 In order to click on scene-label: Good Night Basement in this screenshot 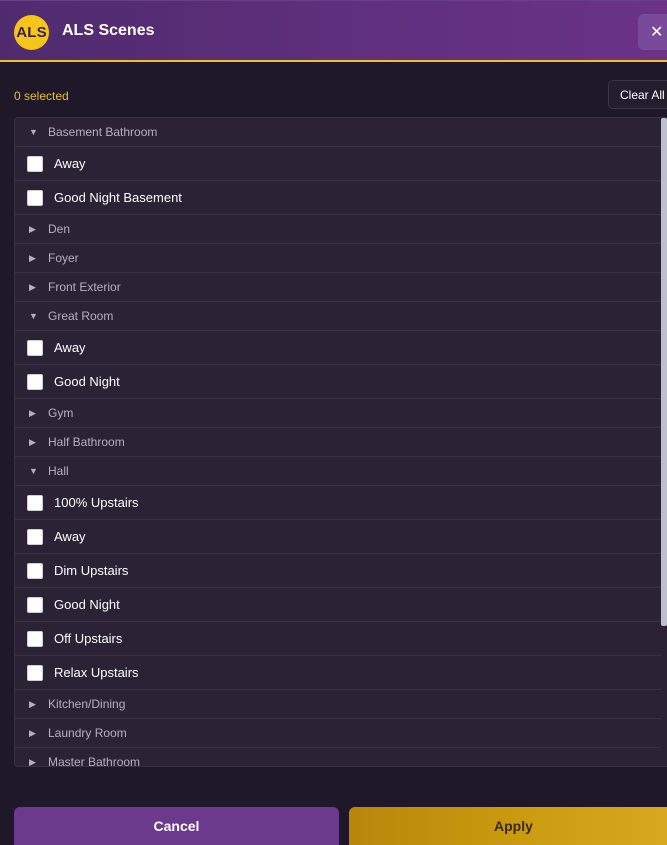, I will do `click(118, 197)`.